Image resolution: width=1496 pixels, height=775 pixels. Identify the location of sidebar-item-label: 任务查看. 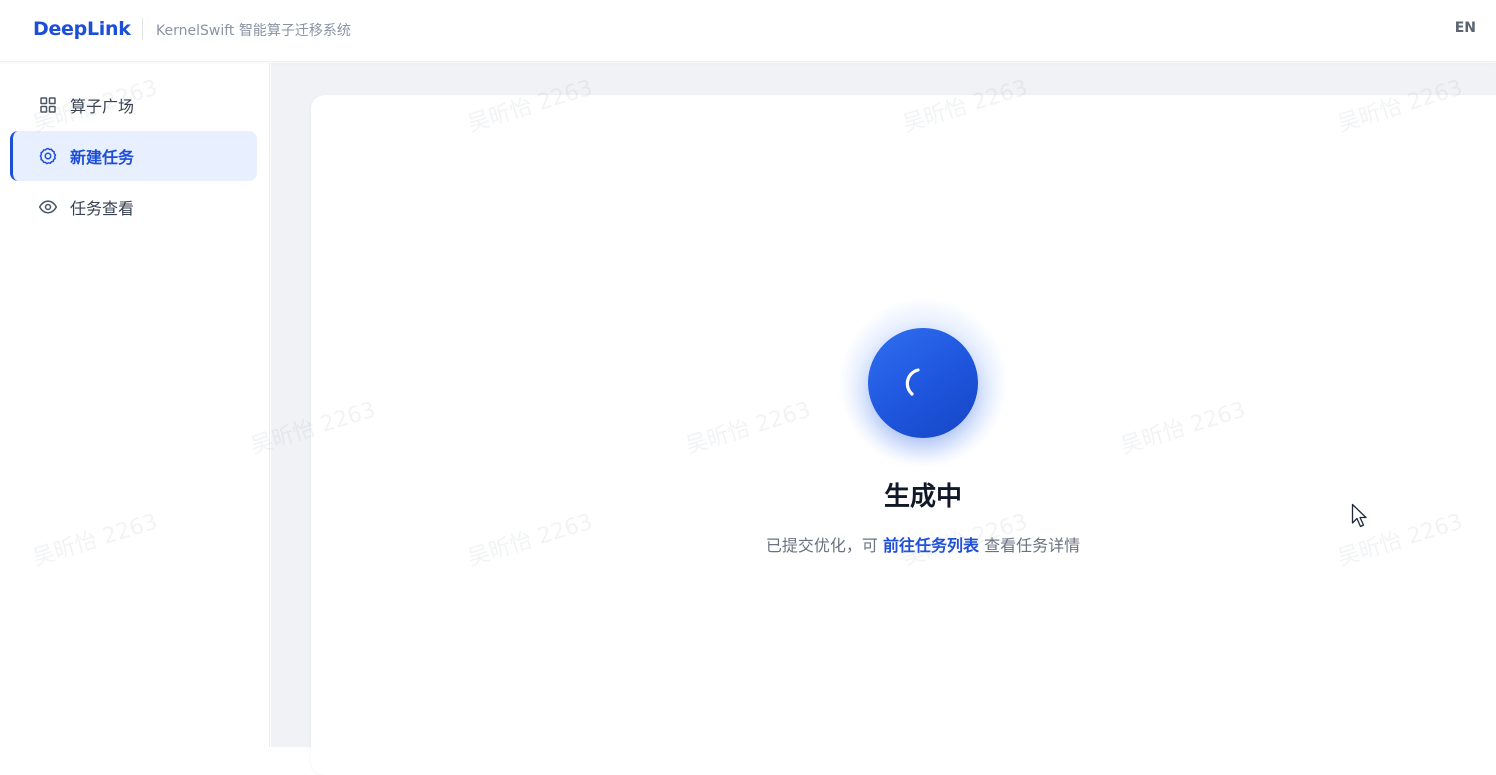
(102, 208).